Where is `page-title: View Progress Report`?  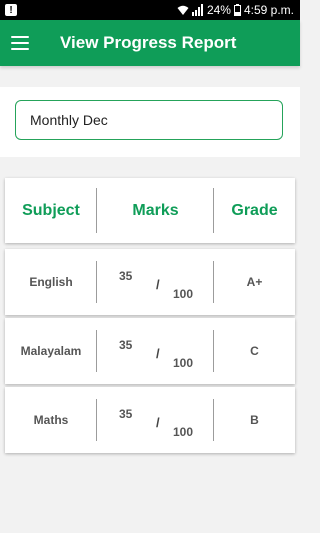
page-title: View Progress Report is located at coordinates (148, 42).